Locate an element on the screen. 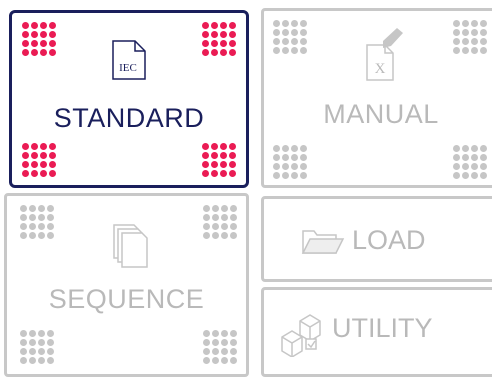 The width and height of the screenshot is (492, 377). manual-label: MANUAL is located at coordinates (381, 114).